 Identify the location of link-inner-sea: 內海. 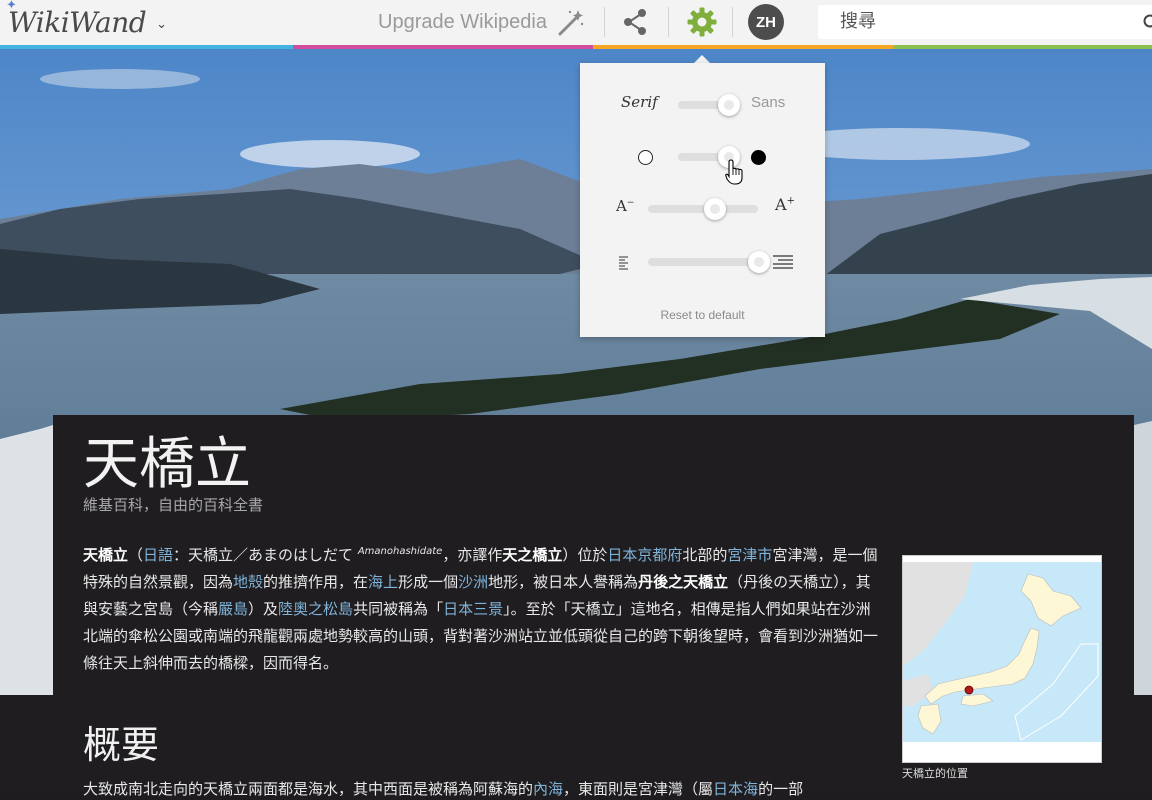
(548, 789).